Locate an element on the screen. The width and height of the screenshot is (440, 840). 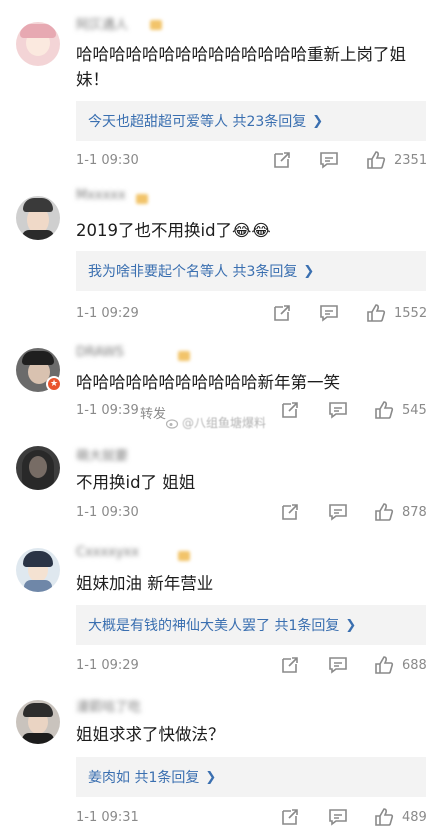
like-count: 878 is located at coordinates (414, 512).